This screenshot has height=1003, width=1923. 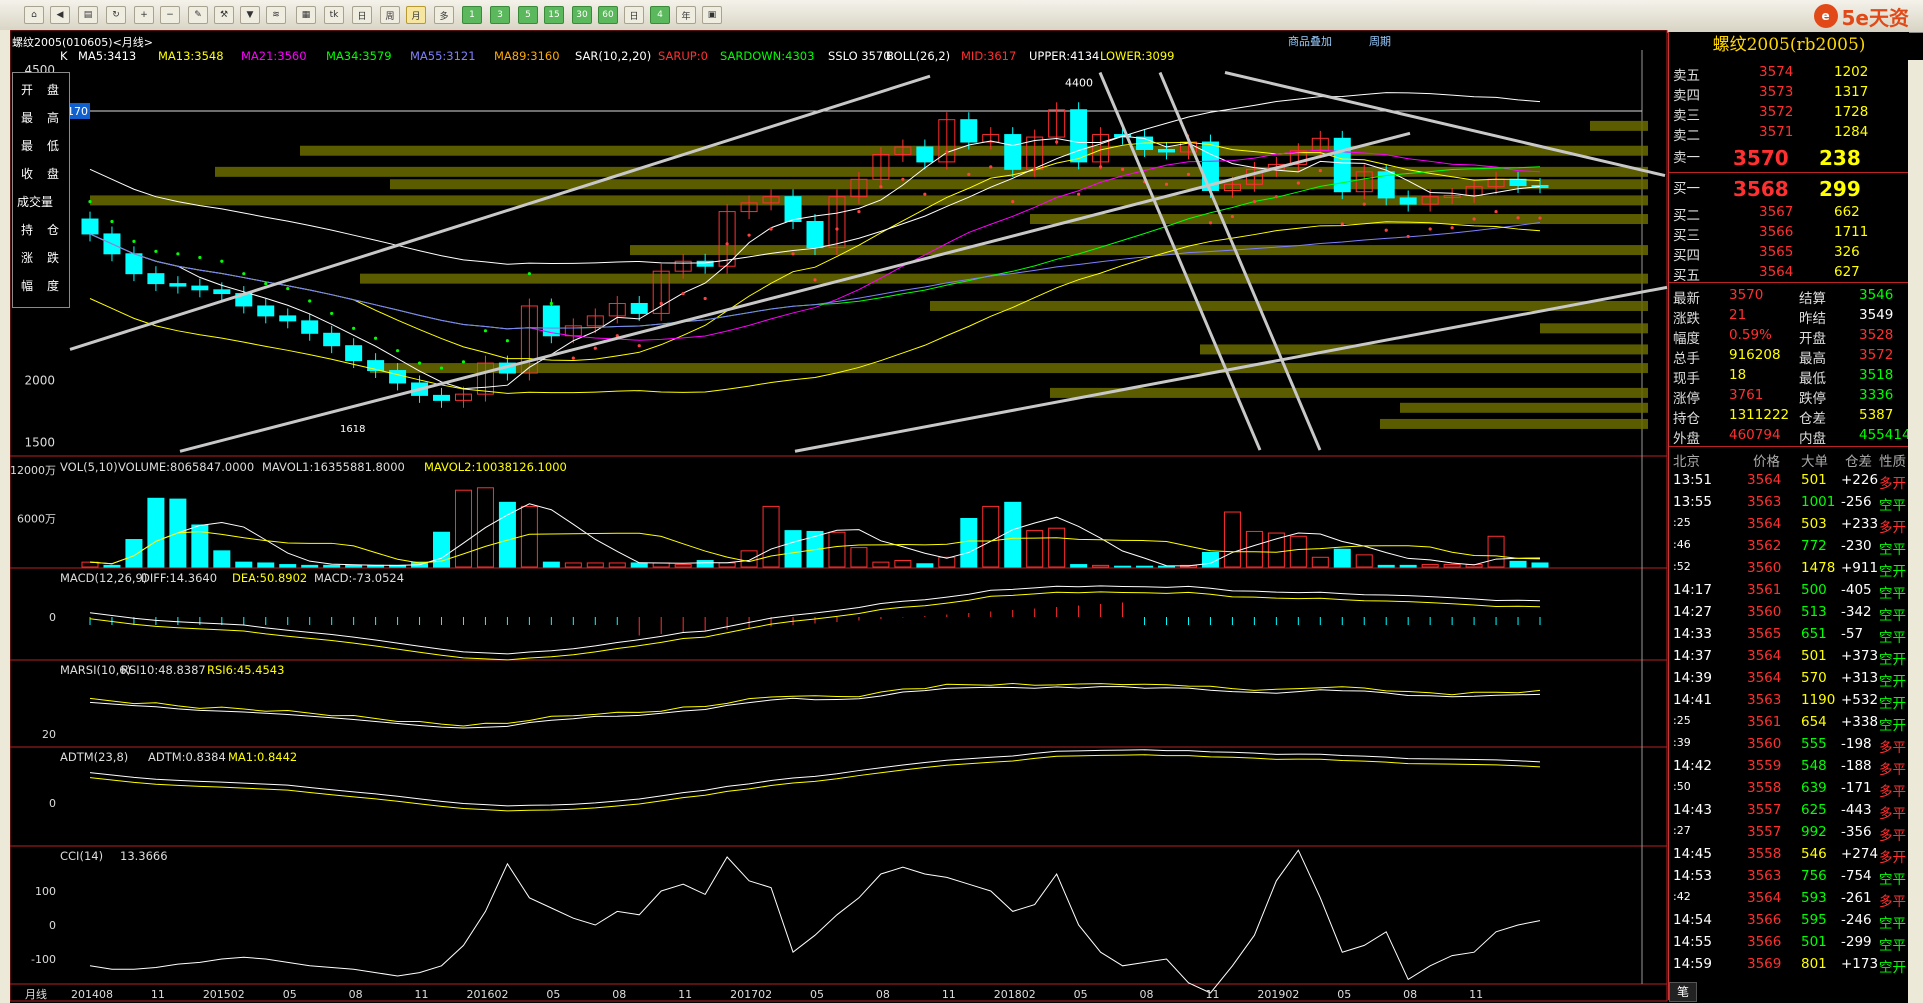 What do you see at coordinates (500, 15) in the screenshot?
I see `period-3-button: 3` at bounding box center [500, 15].